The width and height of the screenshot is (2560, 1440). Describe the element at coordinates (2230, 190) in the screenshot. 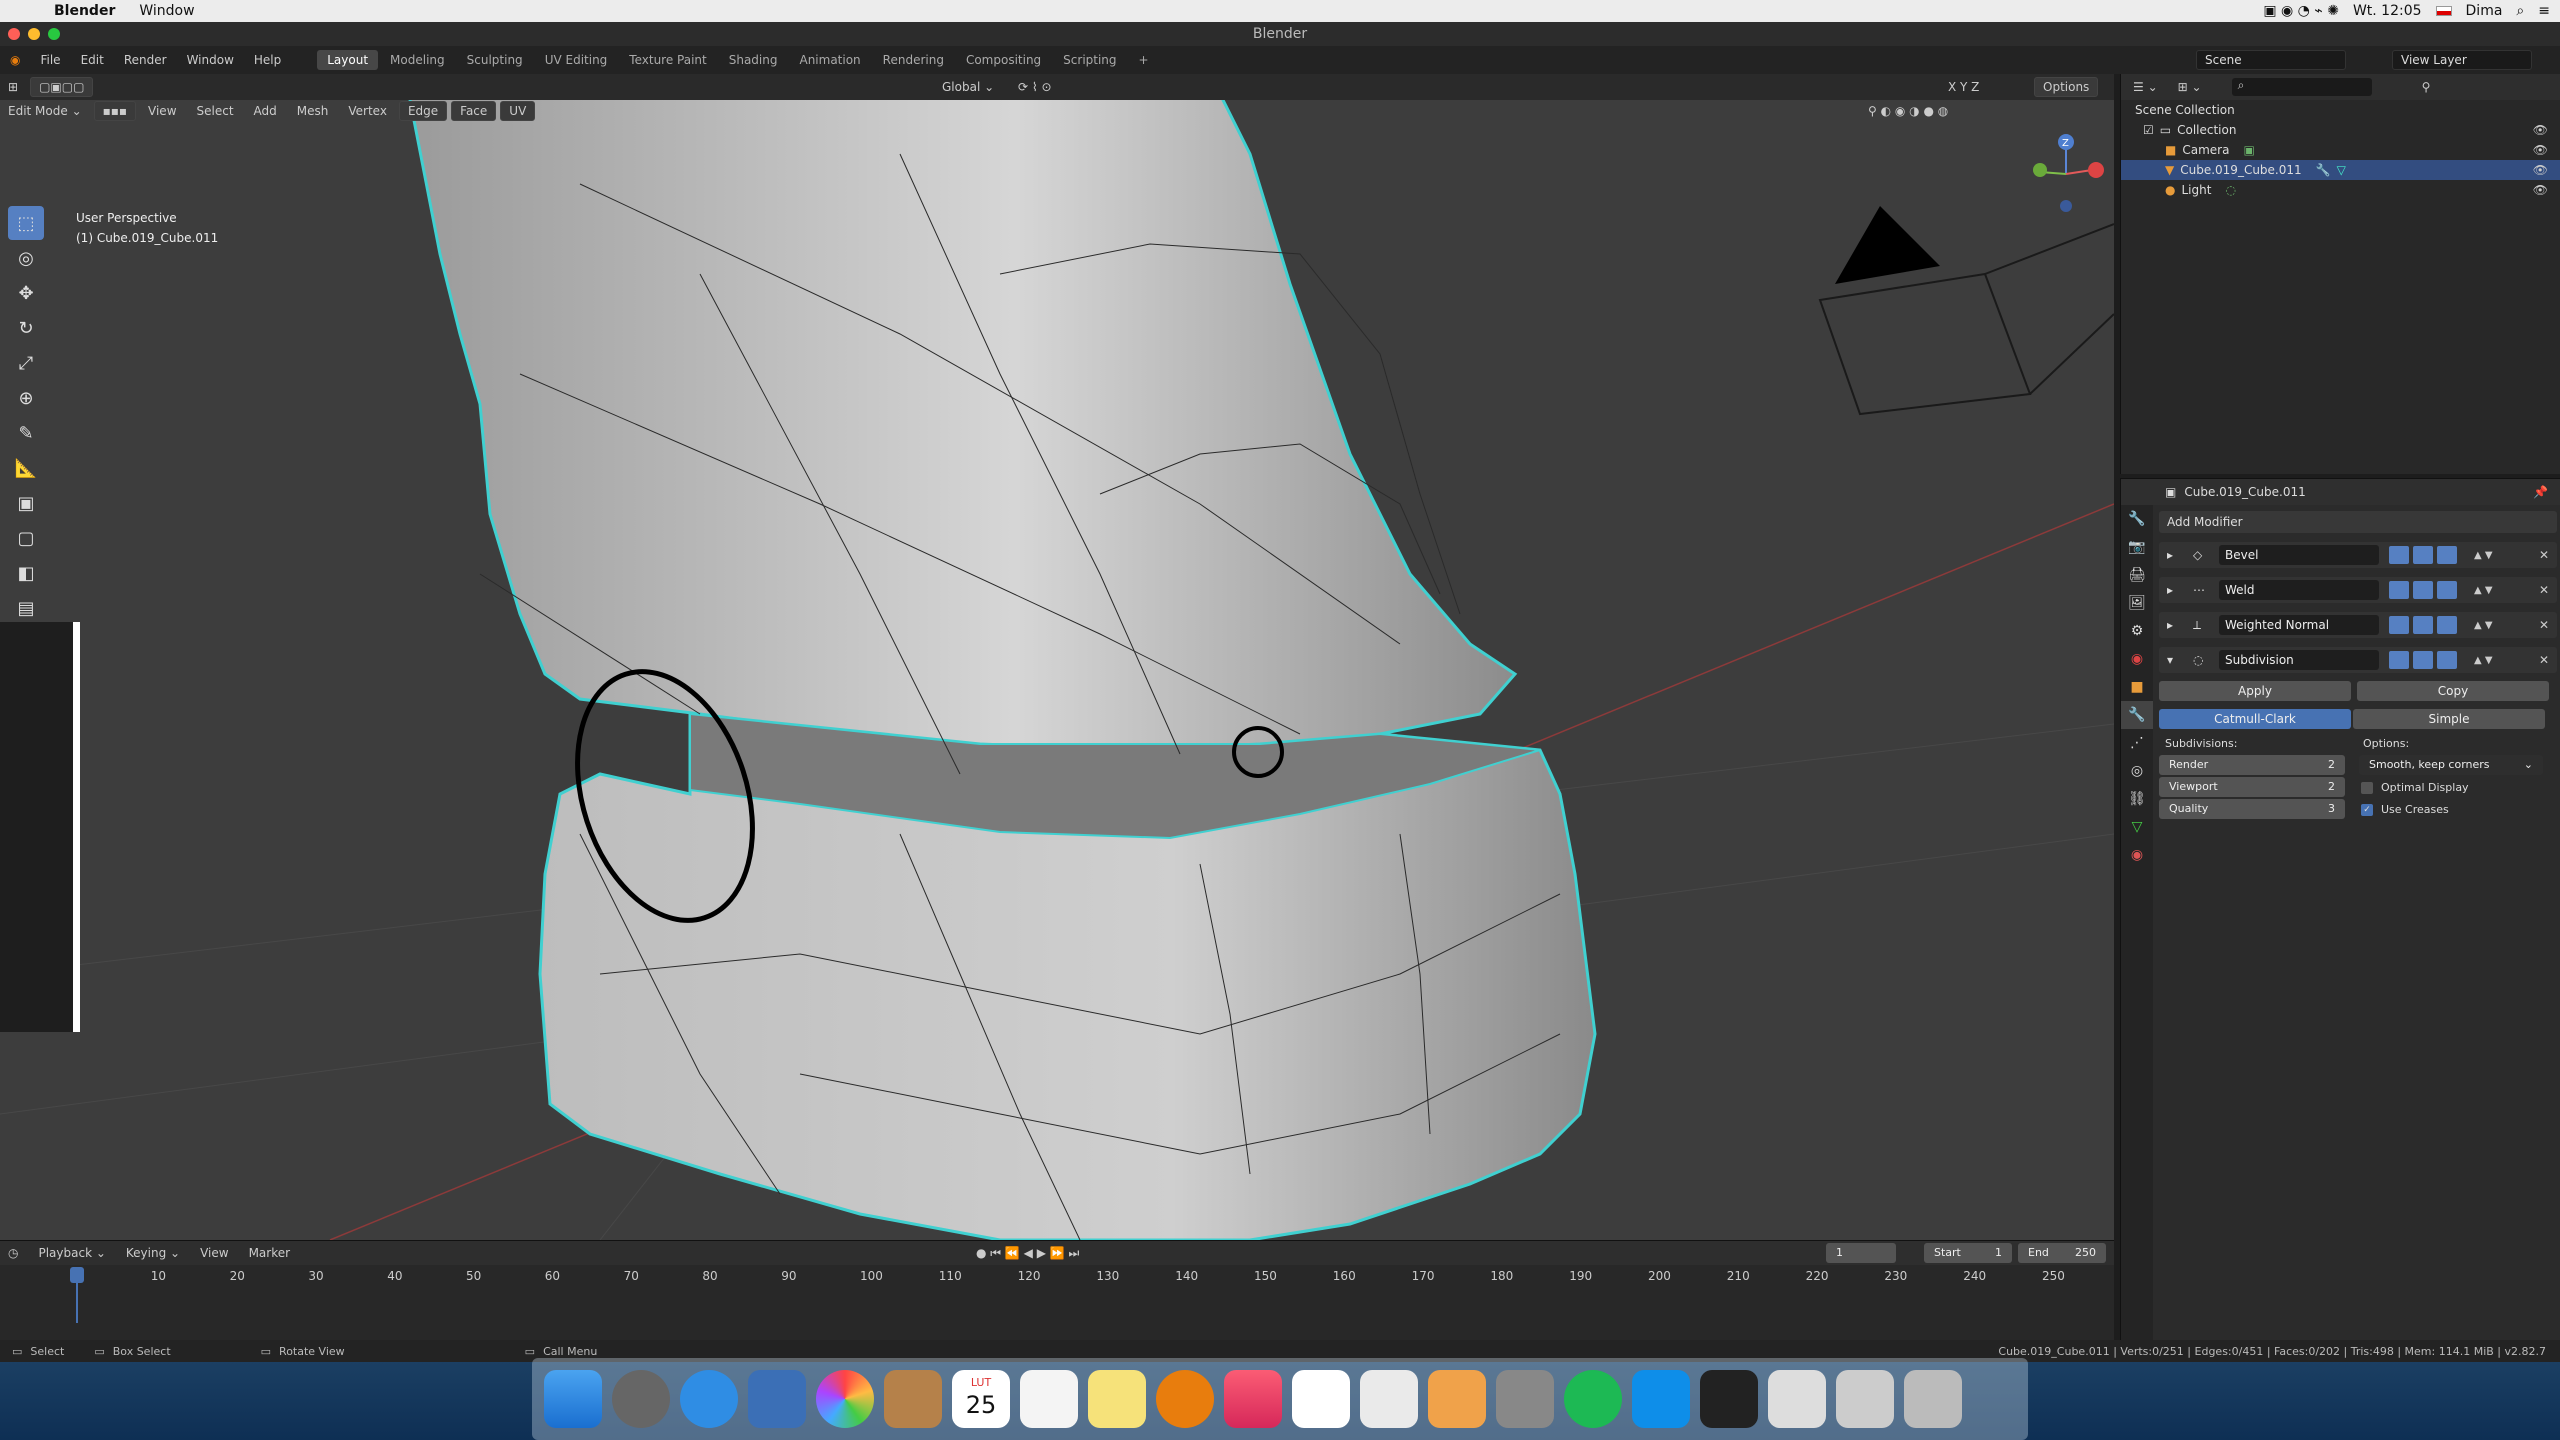

I see `light-data-icon: ◌` at that location.